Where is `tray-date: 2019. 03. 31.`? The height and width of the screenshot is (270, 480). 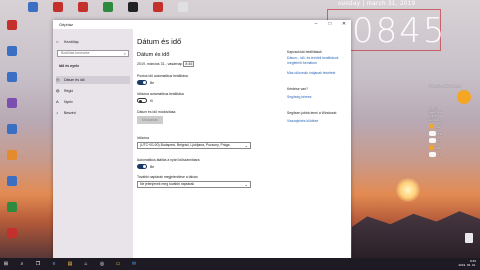 tray-date: 2019. 03. 31. is located at coordinates (467, 265).